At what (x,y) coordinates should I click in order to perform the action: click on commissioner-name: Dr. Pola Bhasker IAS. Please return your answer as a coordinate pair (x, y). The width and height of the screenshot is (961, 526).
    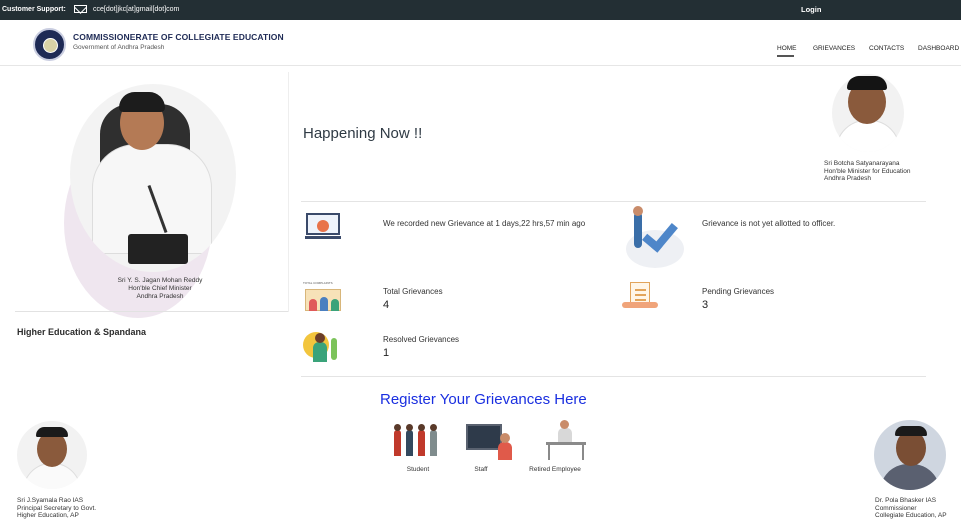
    Looking at the image, I should click on (906, 500).